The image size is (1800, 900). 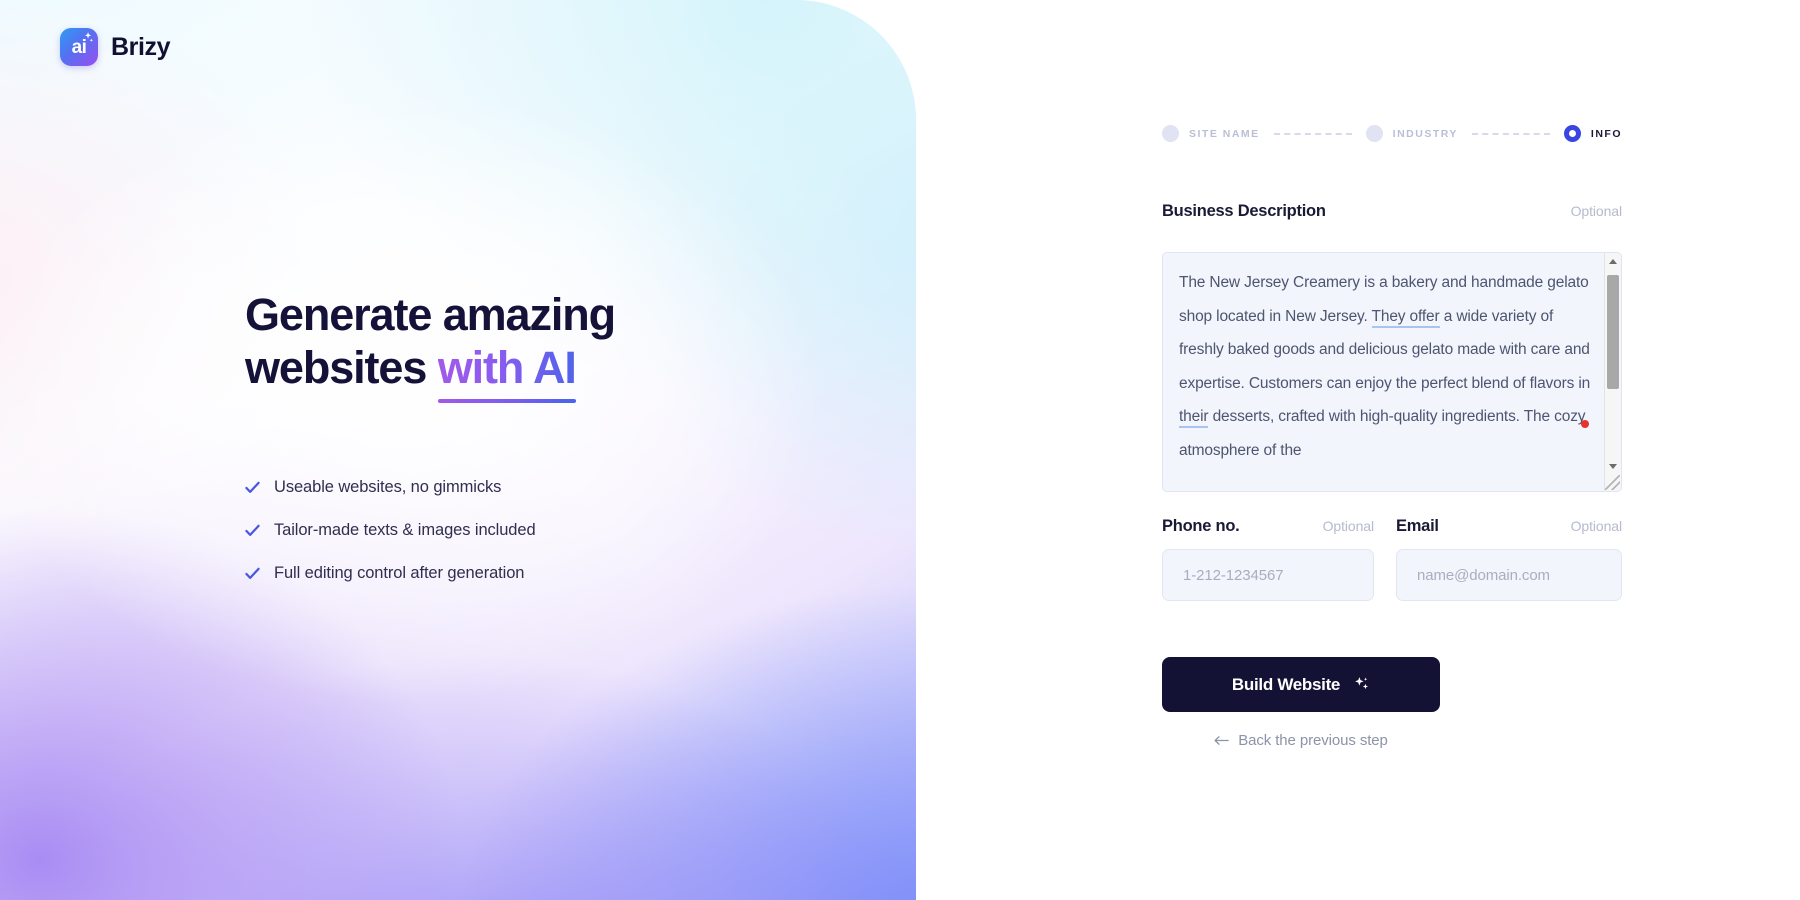 I want to click on list-item: Tailor-made texts & images included, so click(x=525, y=530).